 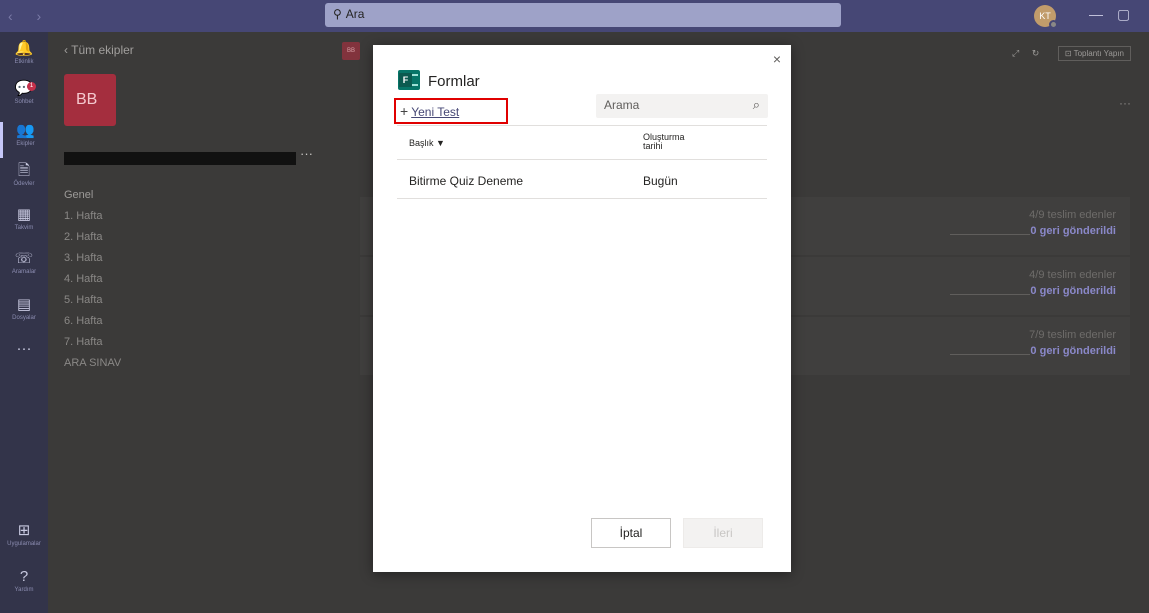 What do you see at coordinates (653, 146) in the screenshot?
I see `column-header-created-line2: tarihi` at bounding box center [653, 146].